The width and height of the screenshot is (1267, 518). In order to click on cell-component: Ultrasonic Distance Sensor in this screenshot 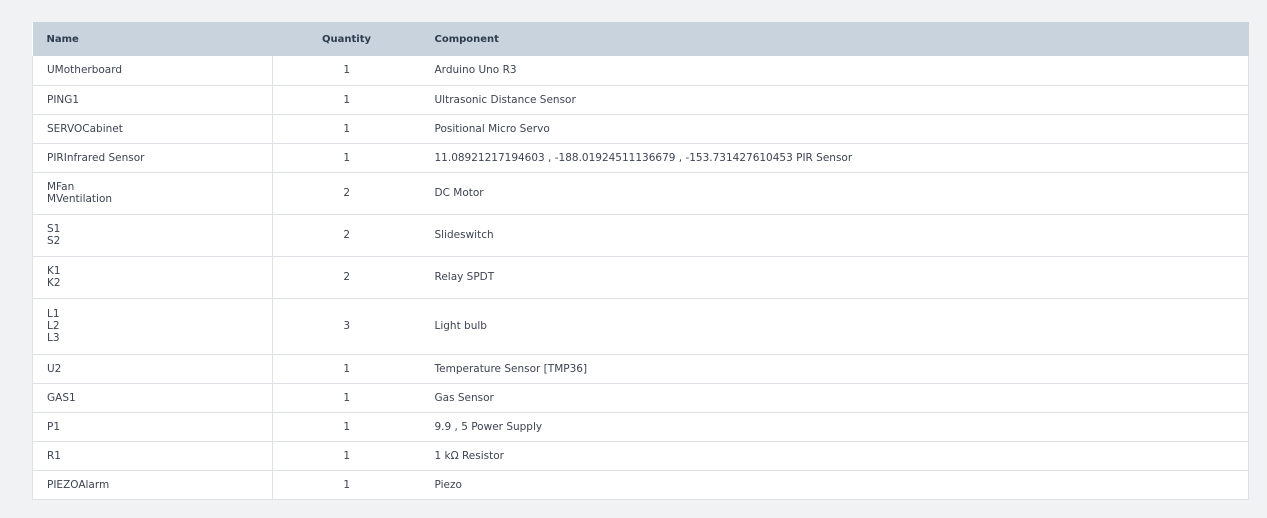, I will do `click(834, 99)`.